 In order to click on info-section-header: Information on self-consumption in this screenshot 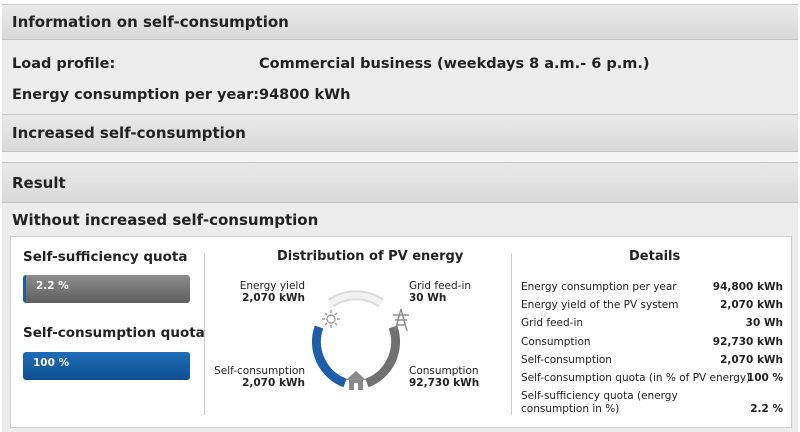, I will do `click(400, 22)`.